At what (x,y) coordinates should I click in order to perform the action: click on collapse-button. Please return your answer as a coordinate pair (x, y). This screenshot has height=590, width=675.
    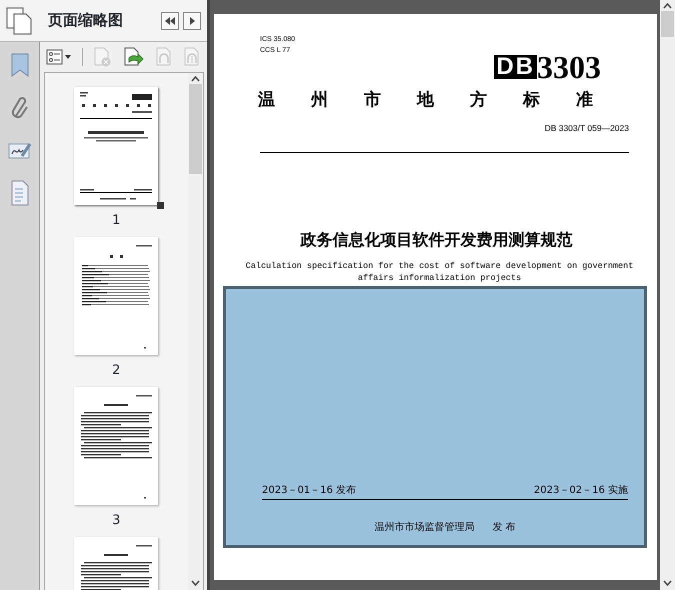
    Looking at the image, I should click on (169, 21).